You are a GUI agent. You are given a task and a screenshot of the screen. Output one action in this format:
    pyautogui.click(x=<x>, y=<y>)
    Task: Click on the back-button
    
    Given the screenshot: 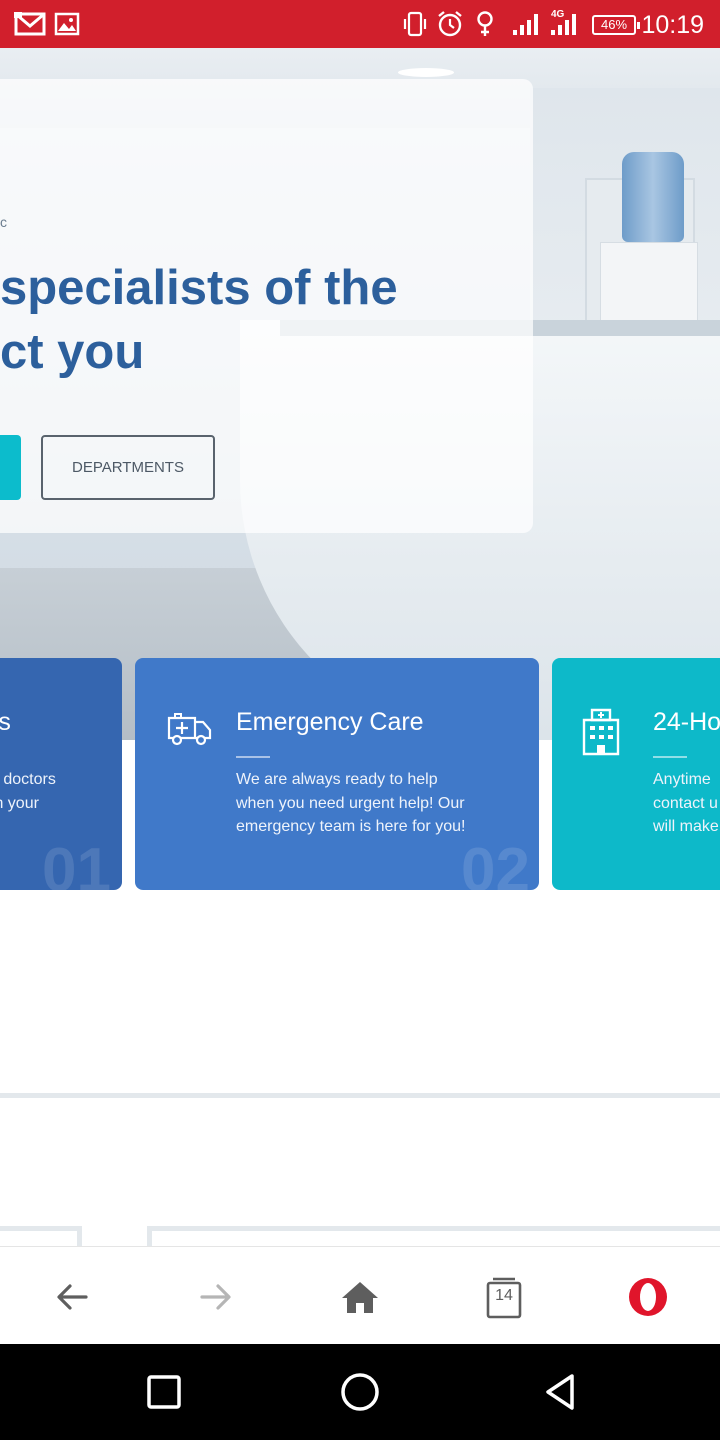 What is the action you would take?
    pyautogui.click(x=72, y=1297)
    